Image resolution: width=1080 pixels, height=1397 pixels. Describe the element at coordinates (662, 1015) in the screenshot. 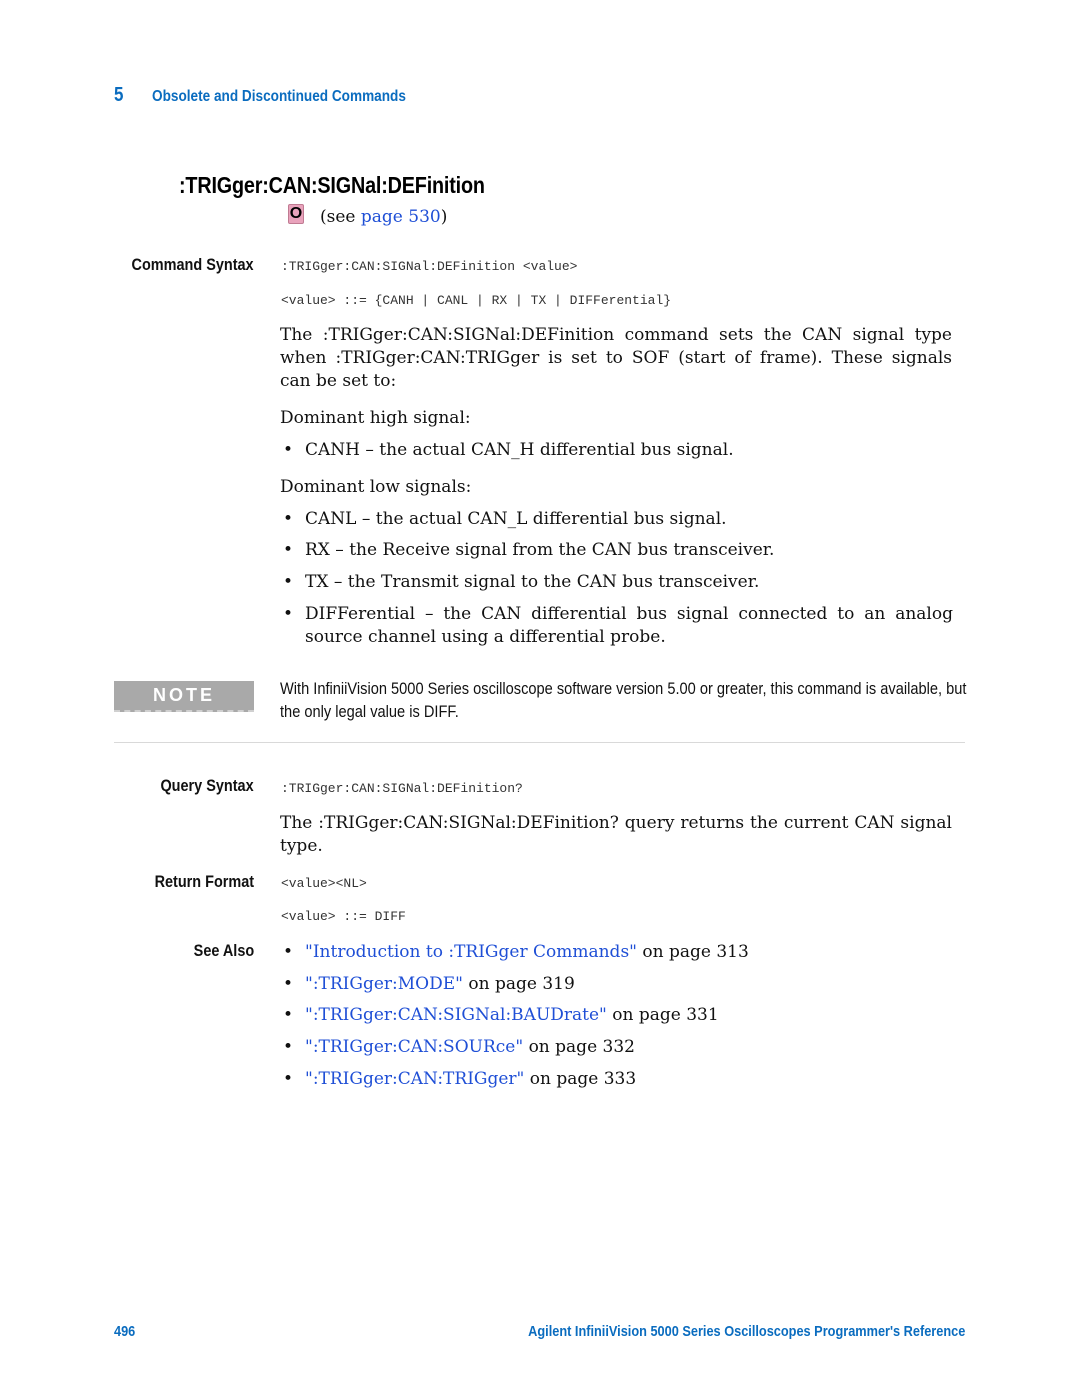

I see `see-also-page: on page 331` at that location.